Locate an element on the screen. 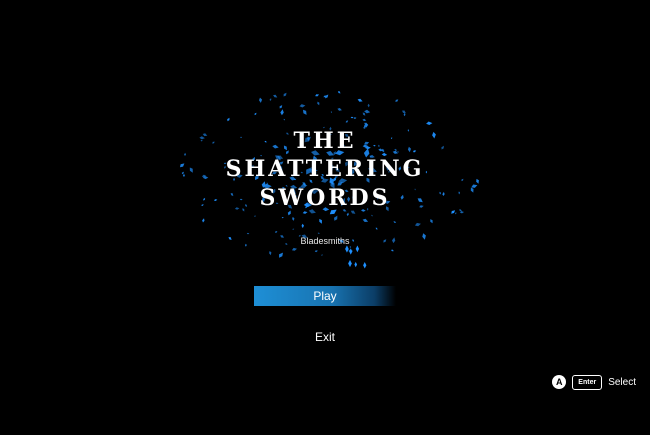 The width and height of the screenshot is (650, 435). studio-name: Bladesmiths is located at coordinates (325, 241).